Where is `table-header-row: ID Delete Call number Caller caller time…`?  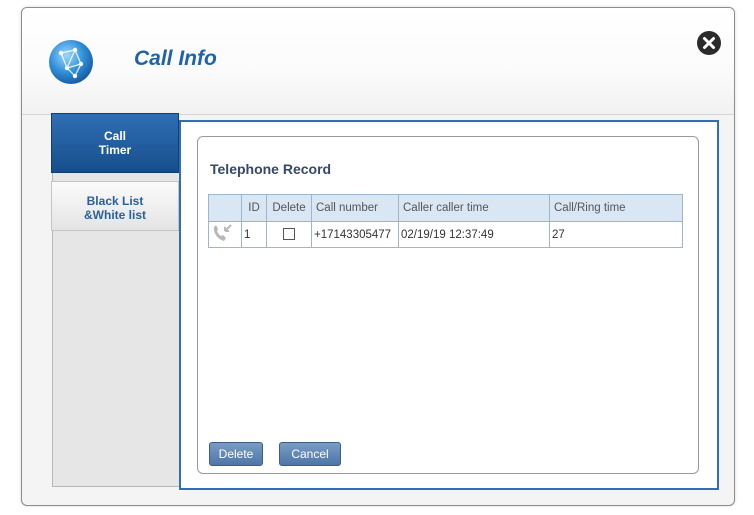
table-header-row: ID Delete Call number Caller caller time… is located at coordinates (445, 208).